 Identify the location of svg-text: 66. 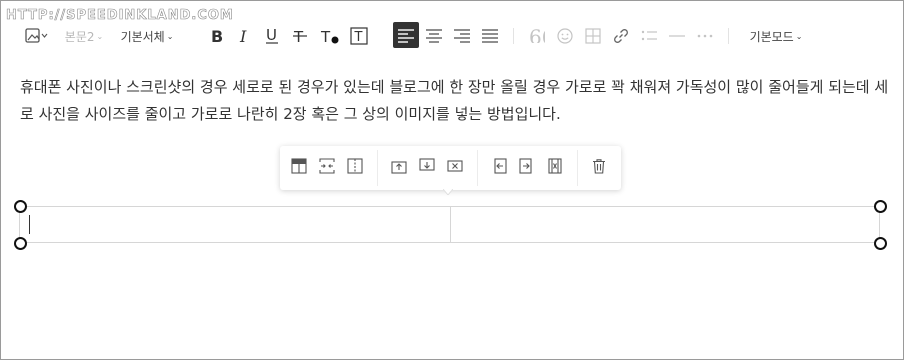
(537, 36).